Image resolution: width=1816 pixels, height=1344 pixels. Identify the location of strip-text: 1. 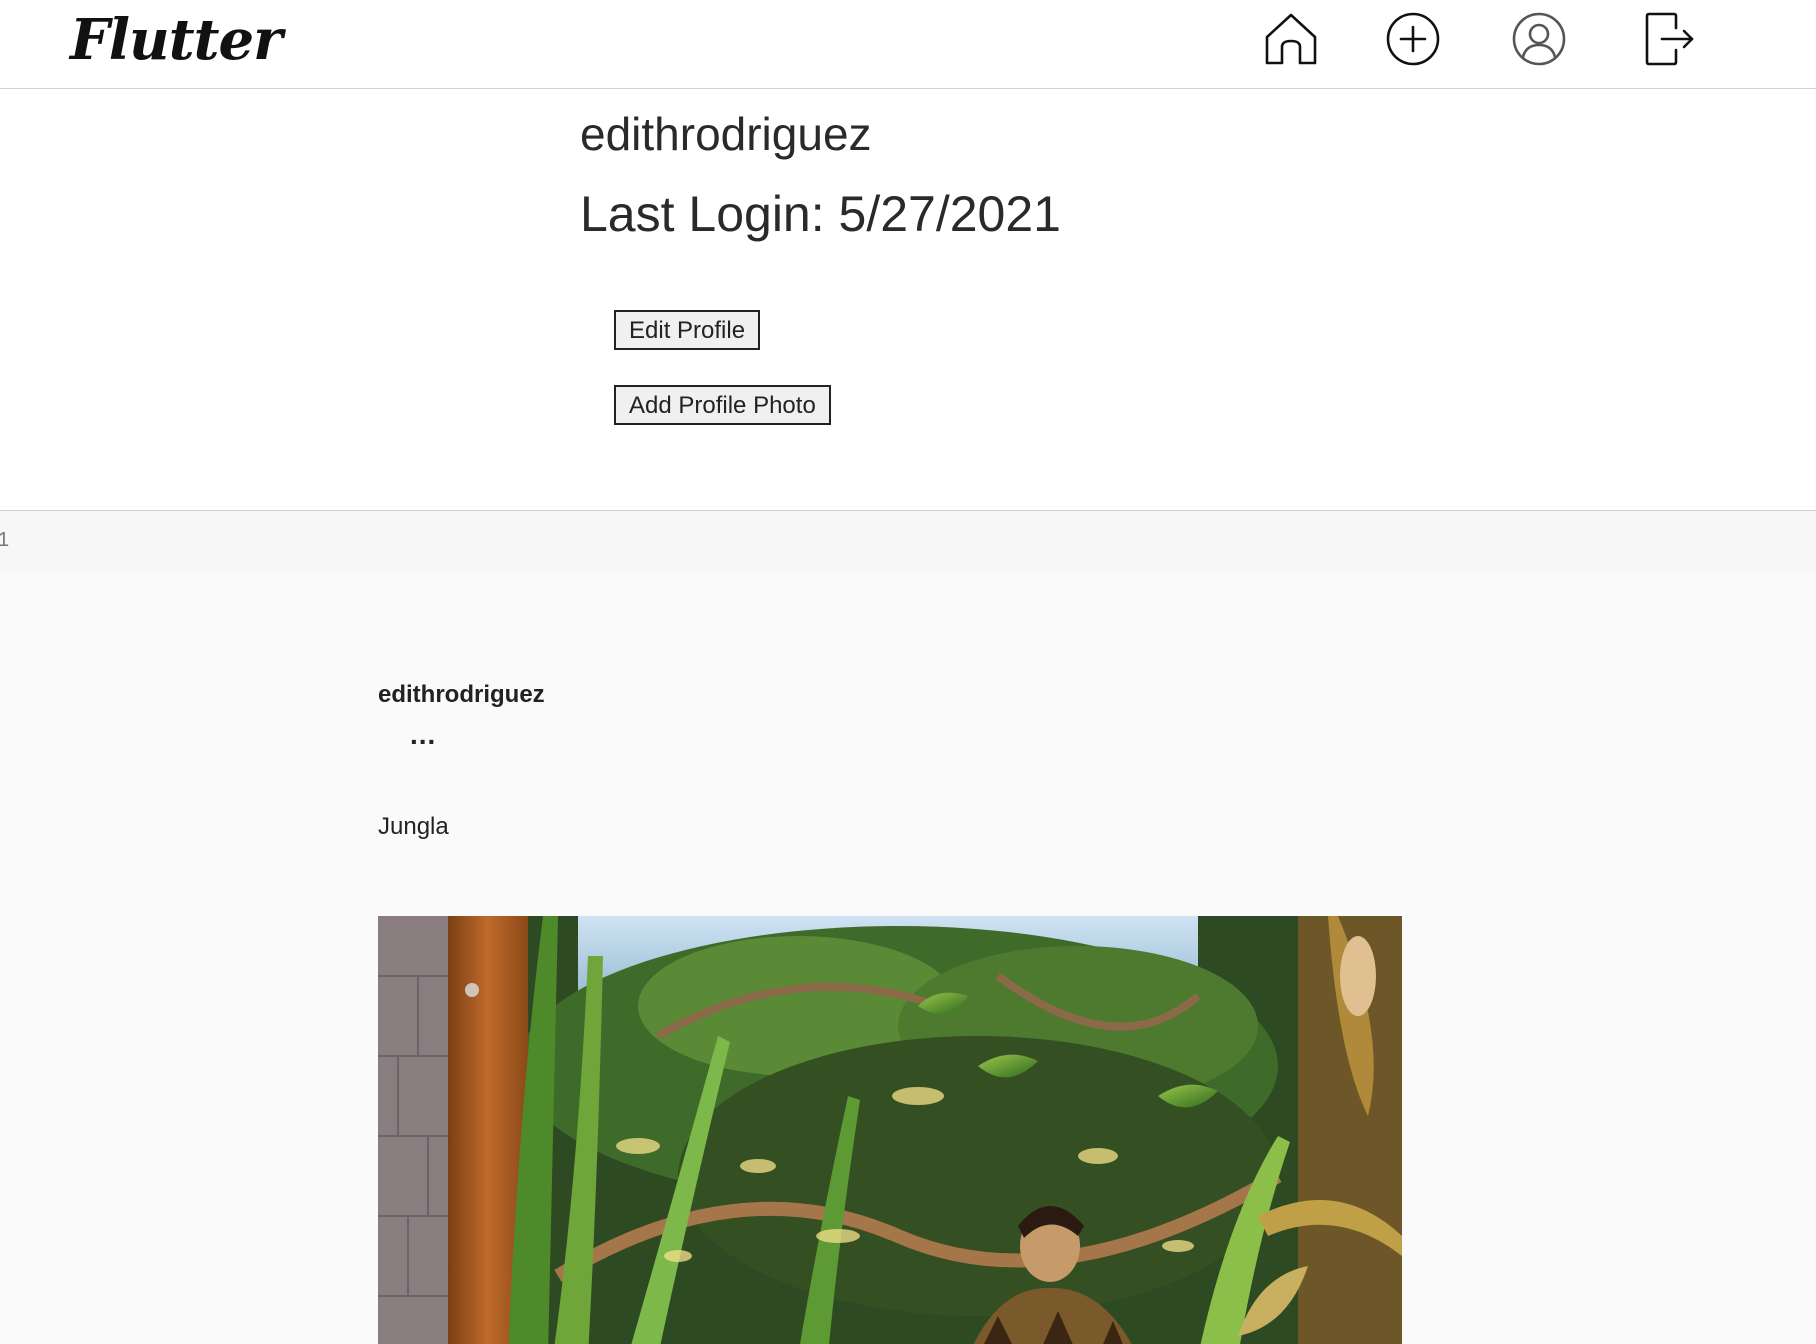
(5, 540).